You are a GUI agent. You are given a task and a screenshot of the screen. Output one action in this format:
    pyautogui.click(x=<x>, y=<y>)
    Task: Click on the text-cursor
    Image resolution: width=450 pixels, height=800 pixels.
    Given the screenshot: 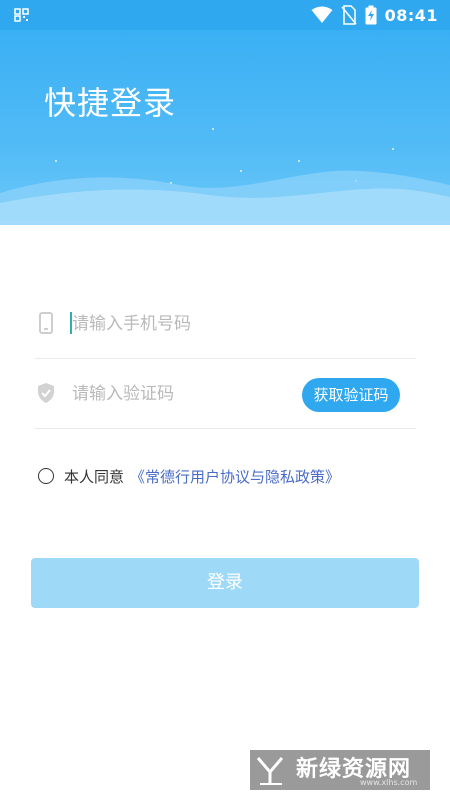 What is the action you would take?
    pyautogui.click(x=71, y=323)
    